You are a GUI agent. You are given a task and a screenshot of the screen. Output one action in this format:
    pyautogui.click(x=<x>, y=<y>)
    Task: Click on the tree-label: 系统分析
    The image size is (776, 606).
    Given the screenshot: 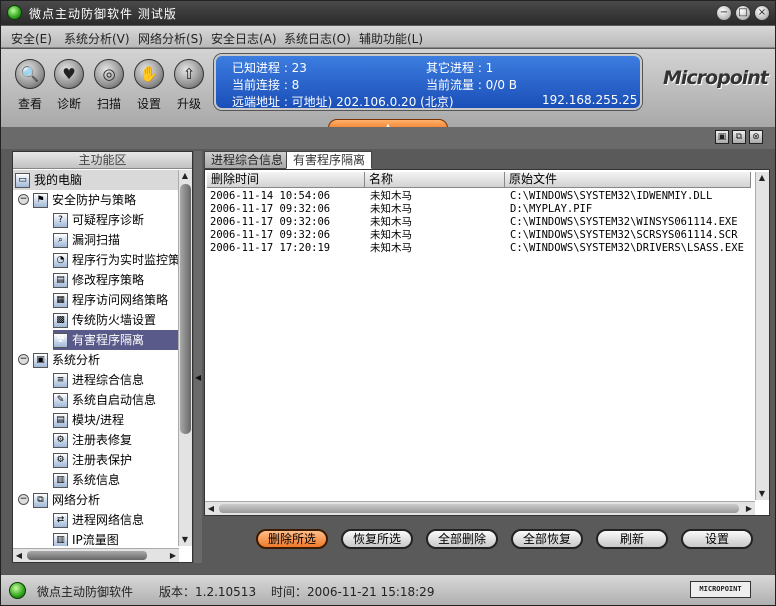 What is the action you would take?
    pyautogui.click(x=76, y=360)
    